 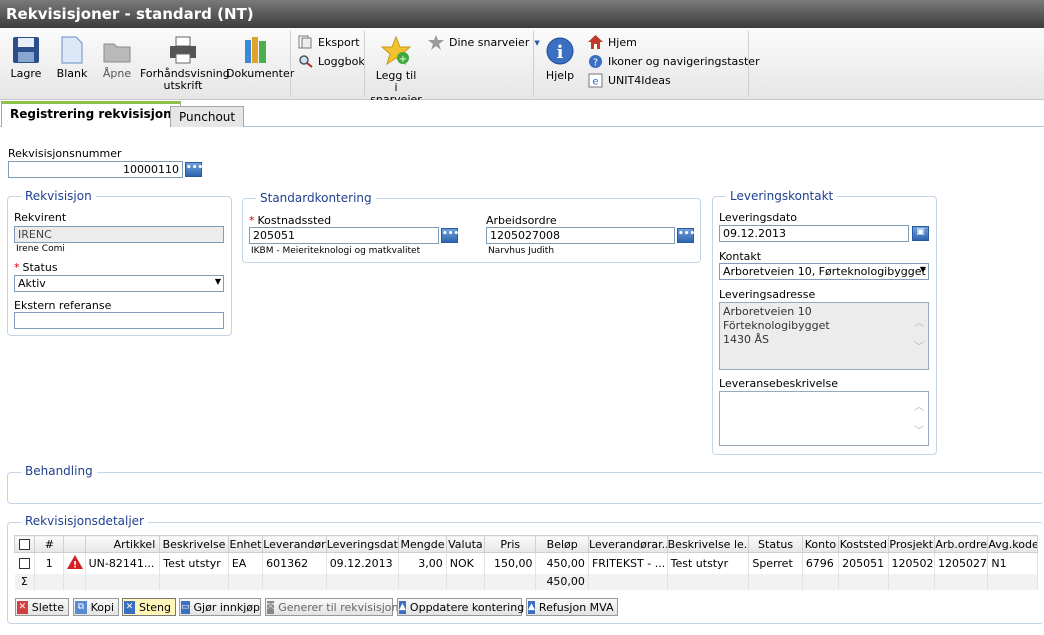 What do you see at coordinates (183, 50) in the screenshot?
I see `printer-icon` at bounding box center [183, 50].